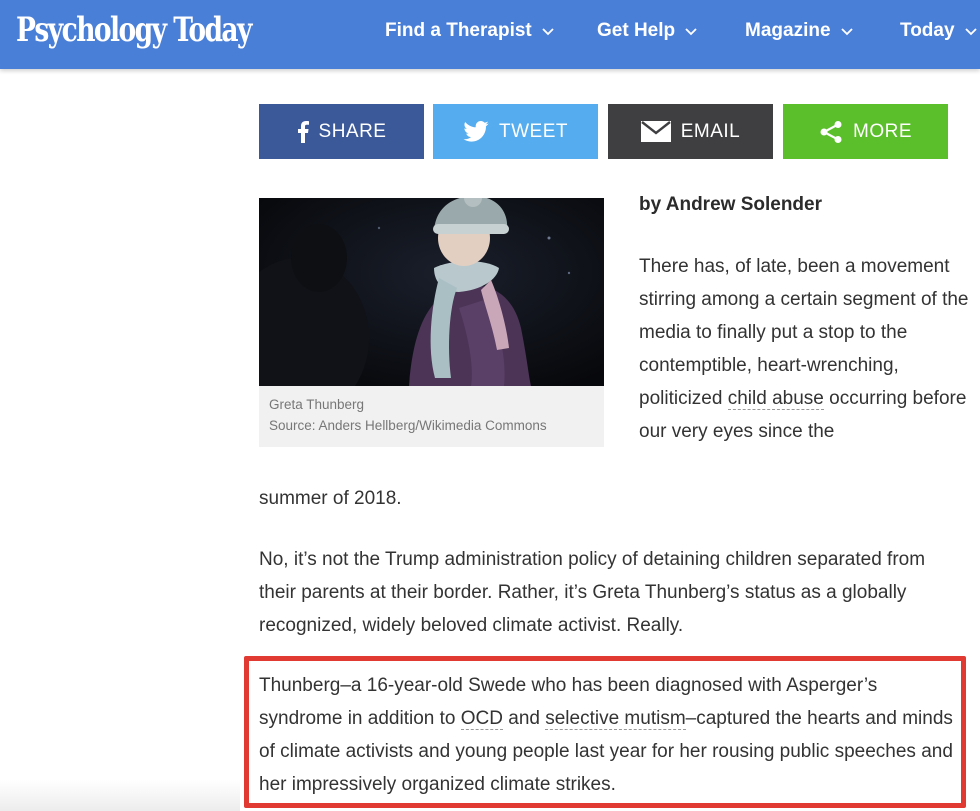 Image resolution: width=980 pixels, height=811 pixels. What do you see at coordinates (317, 404) in the screenshot?
I see `caption-title: Greta Thunberg` at bounding box center [317, 404].